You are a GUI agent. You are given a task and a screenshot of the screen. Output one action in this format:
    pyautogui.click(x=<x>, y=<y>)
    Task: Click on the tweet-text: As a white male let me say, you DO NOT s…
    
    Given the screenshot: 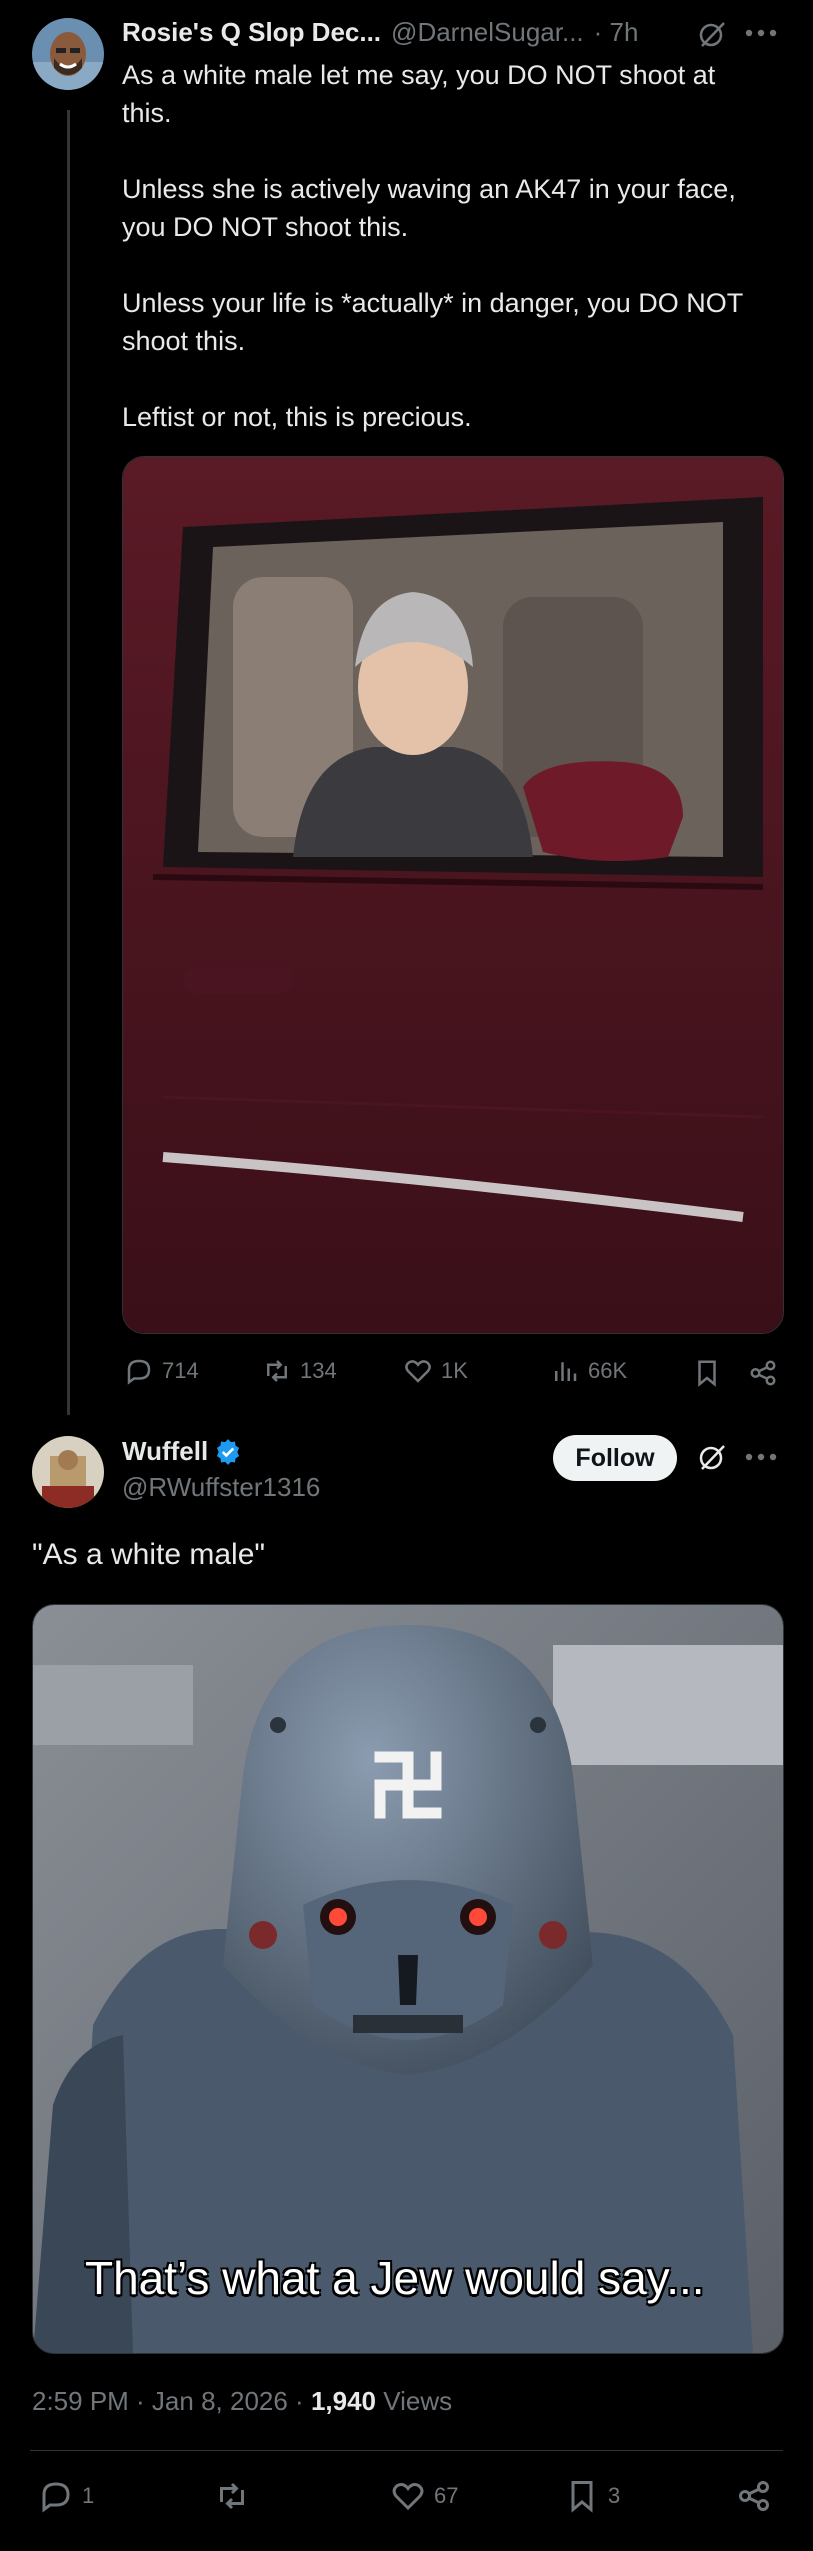 What is the action you would take?
    pyautogui.click(x=452, y=246)
    